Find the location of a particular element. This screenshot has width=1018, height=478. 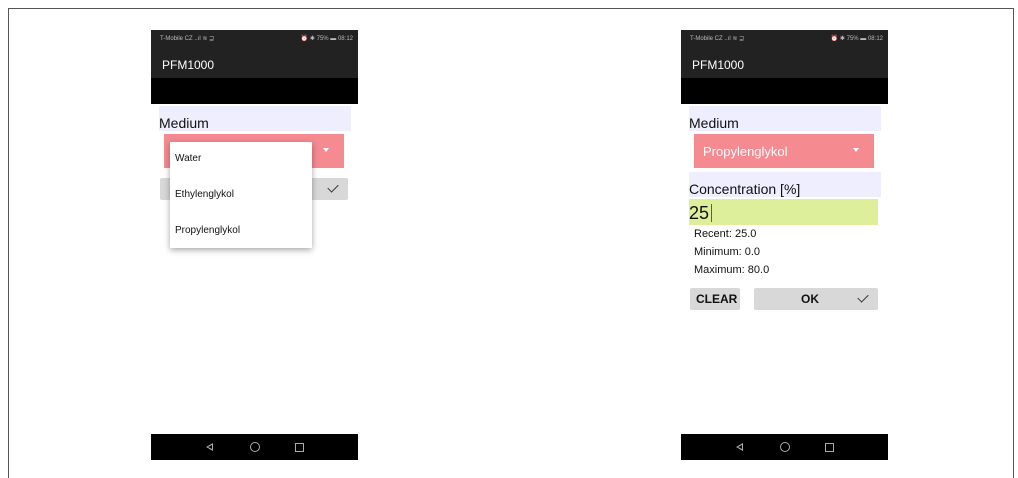

maximum-value: Maximum: 80.0 is located at coordinates (732, 270).